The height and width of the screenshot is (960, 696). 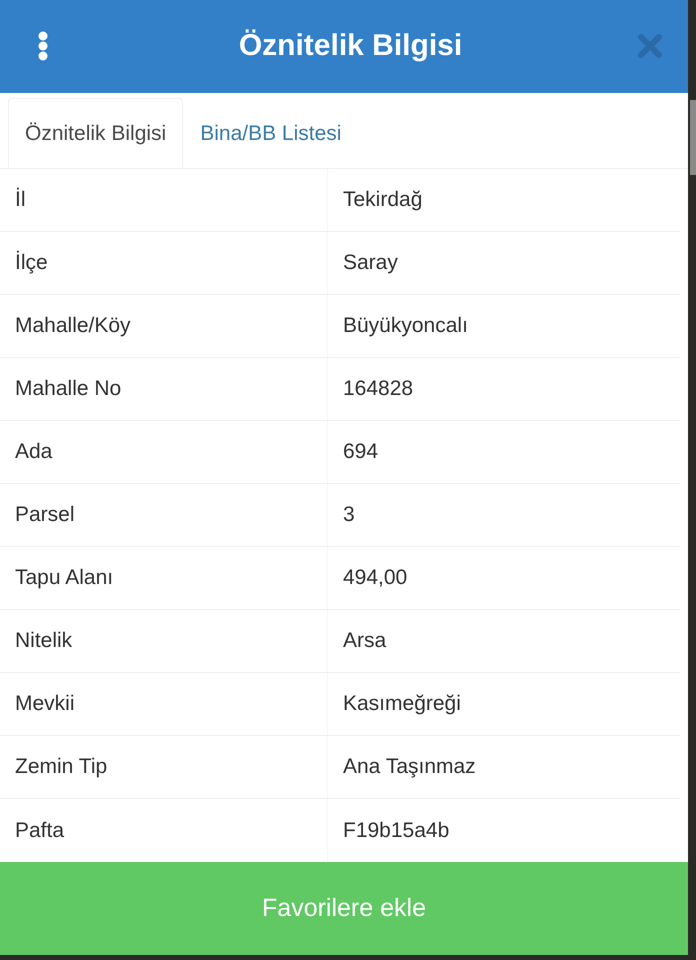 What do you see at coordinates (503, 389) in the screenshot?
I see `attribute-value: 164828` at bounding box center [503, 389].